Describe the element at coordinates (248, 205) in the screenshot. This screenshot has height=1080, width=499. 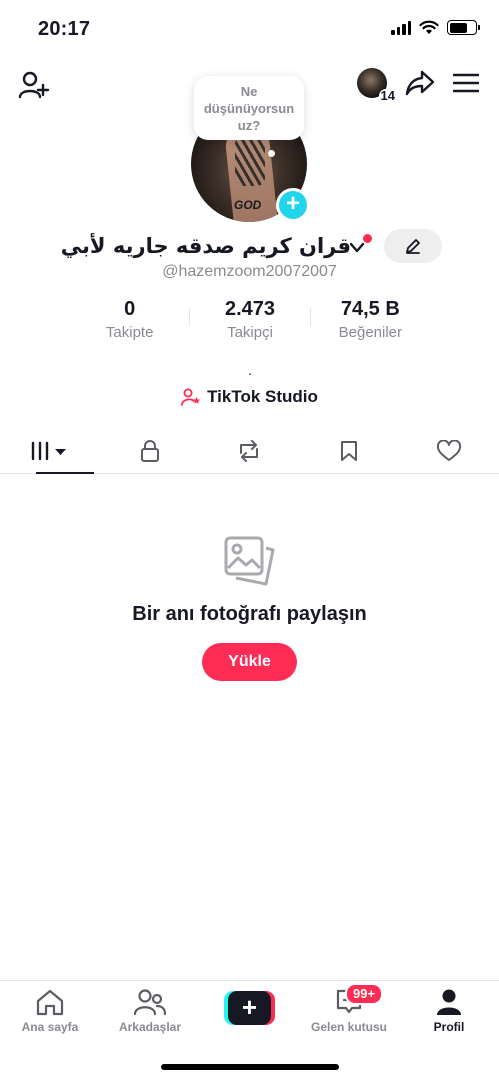
I see `avatar-caption: GOD` at that location.